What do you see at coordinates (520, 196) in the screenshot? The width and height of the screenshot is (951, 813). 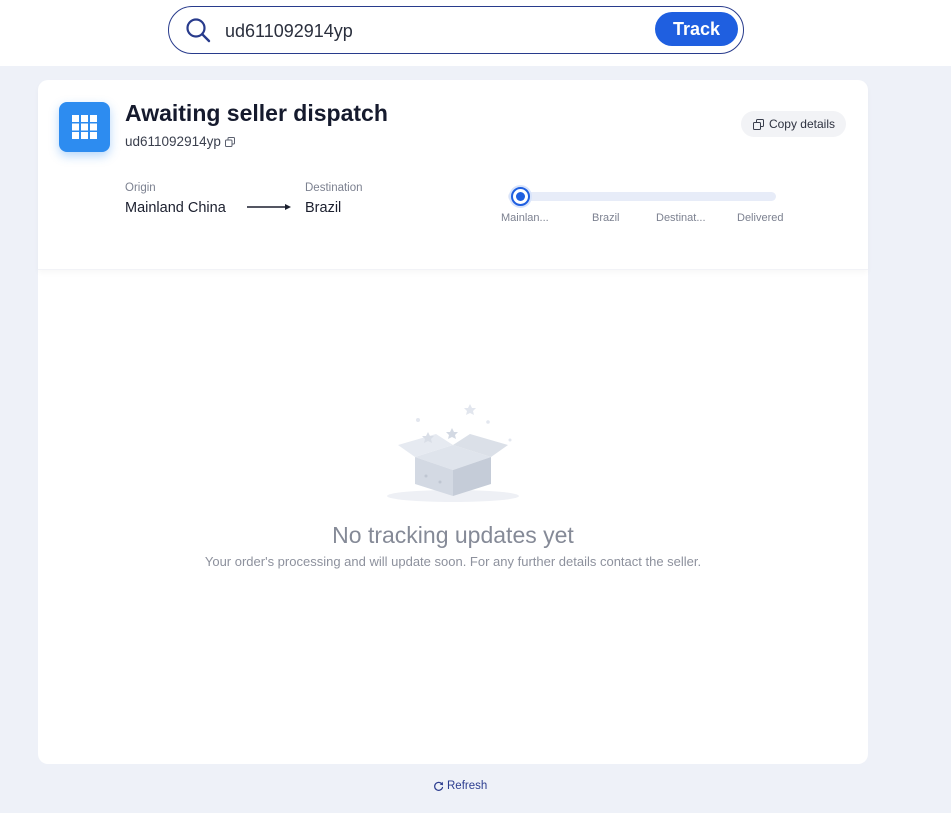 I see `progress-current-dot` at bounding box center [520, 196].